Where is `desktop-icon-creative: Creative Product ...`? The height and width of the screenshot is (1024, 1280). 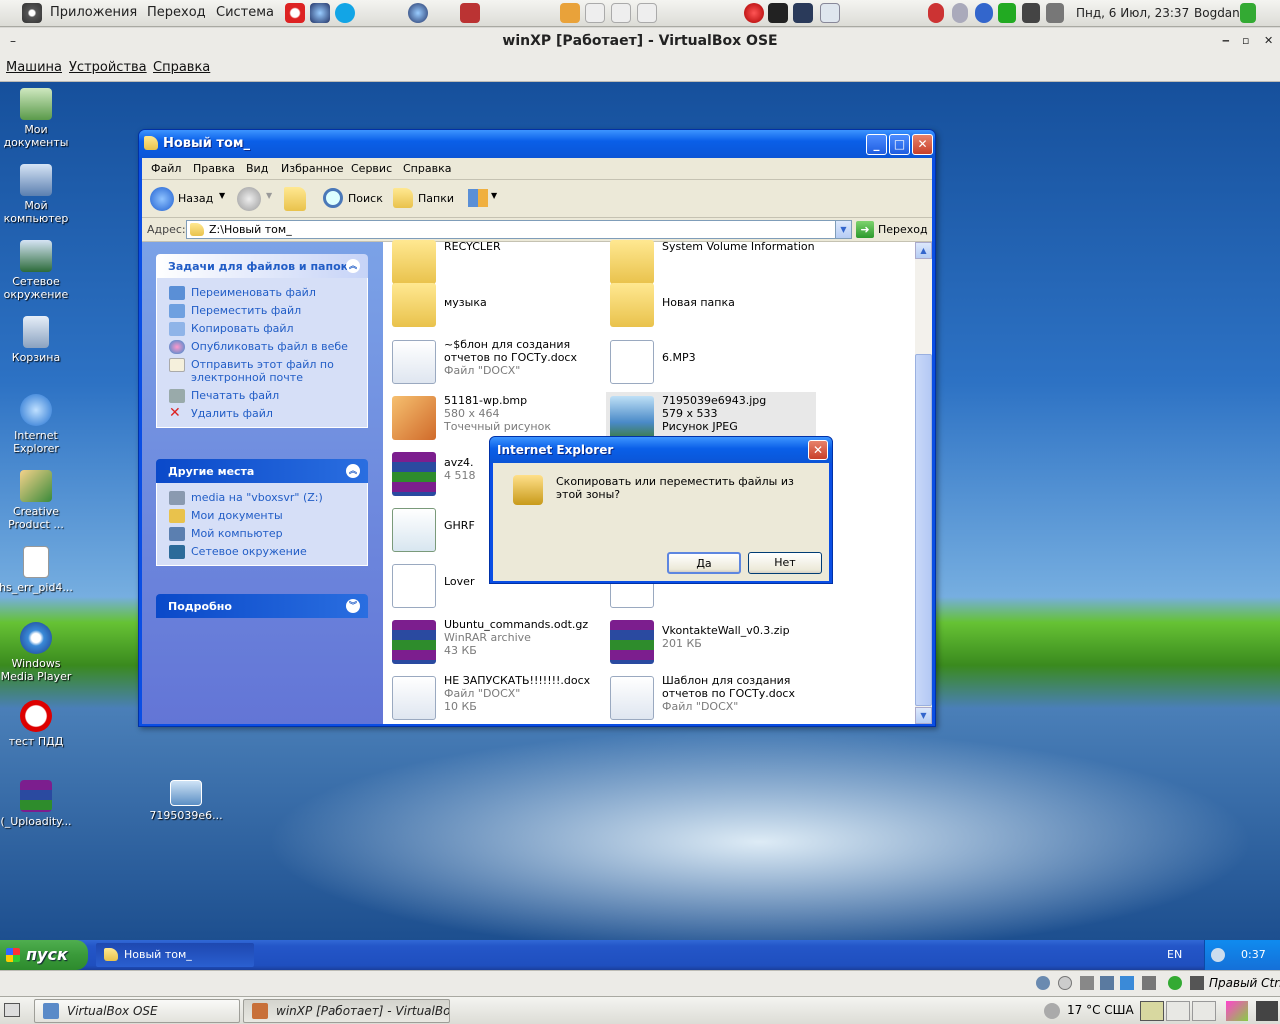 desktop-icon-creative: Creative Product ... is located at coordinates (37, 500).